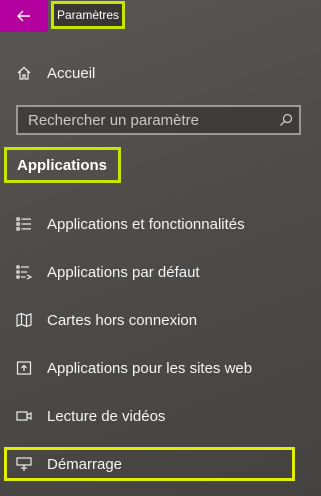 The height and width of the screenshot is (496, 321). What do you see at coordinates (24, 368) in the screenshot?
I see `apps-for-websites-icon` at bounding box center [24, 368].